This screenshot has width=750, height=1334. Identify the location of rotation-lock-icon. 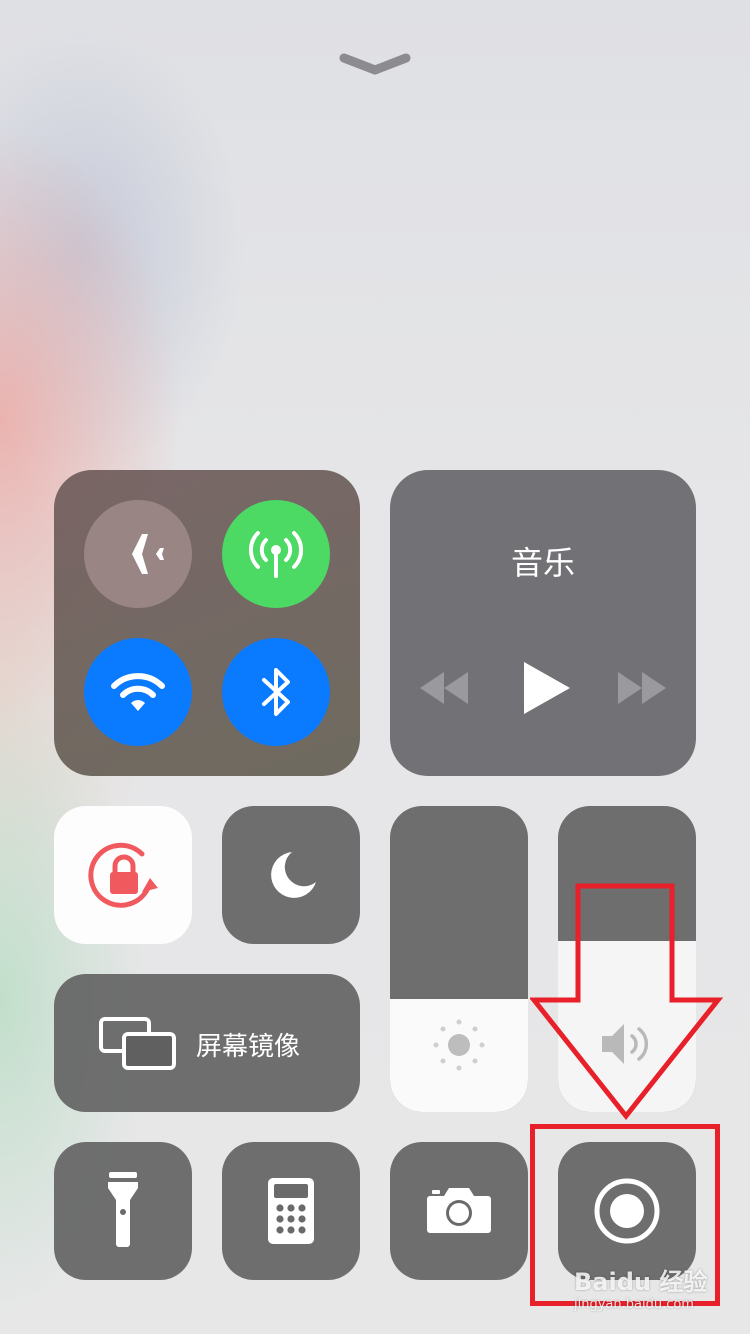
(124, 876).